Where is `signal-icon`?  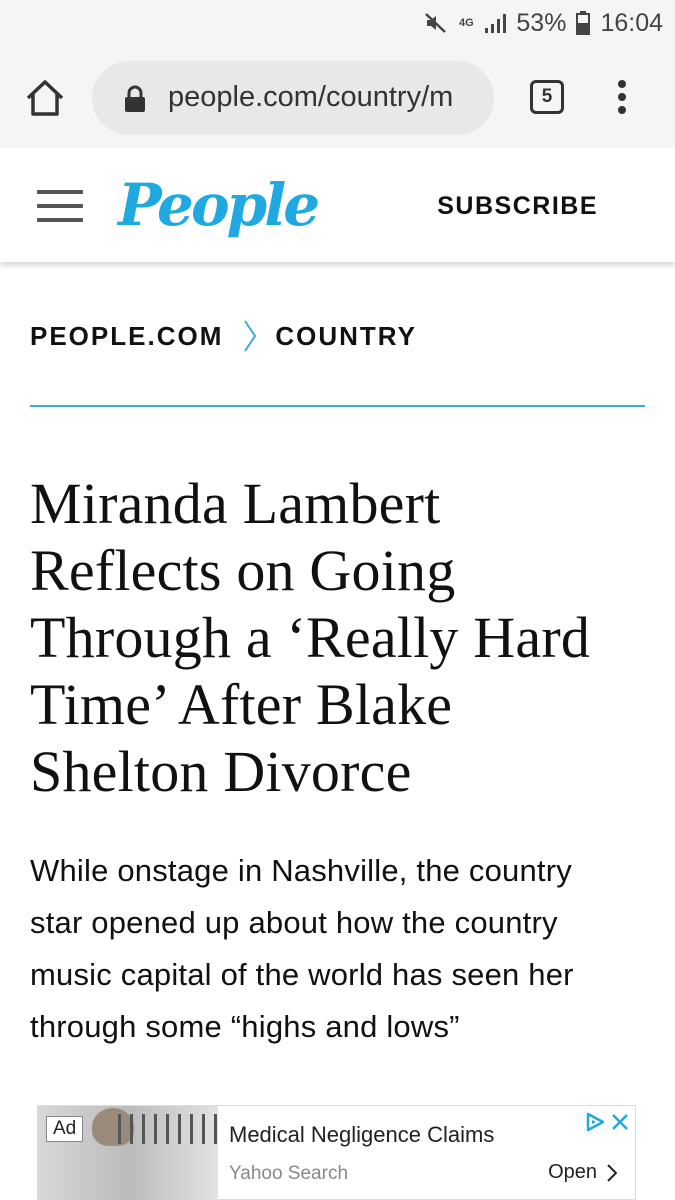 signal-icon is located at coordinates (495, 23).